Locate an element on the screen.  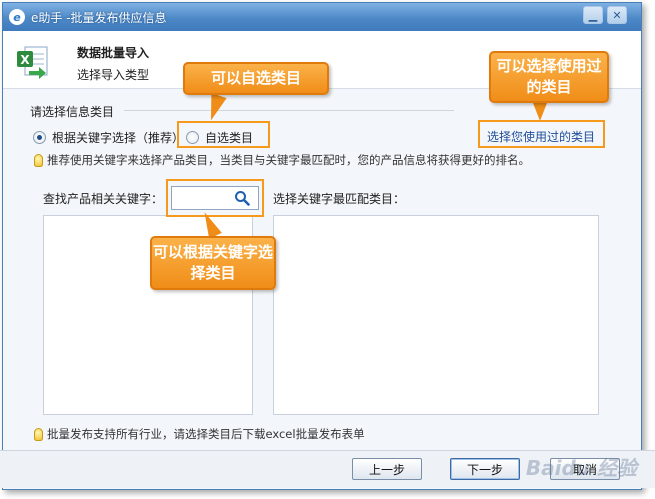
app-logo-icon: e is located at coordinates (17, 17).